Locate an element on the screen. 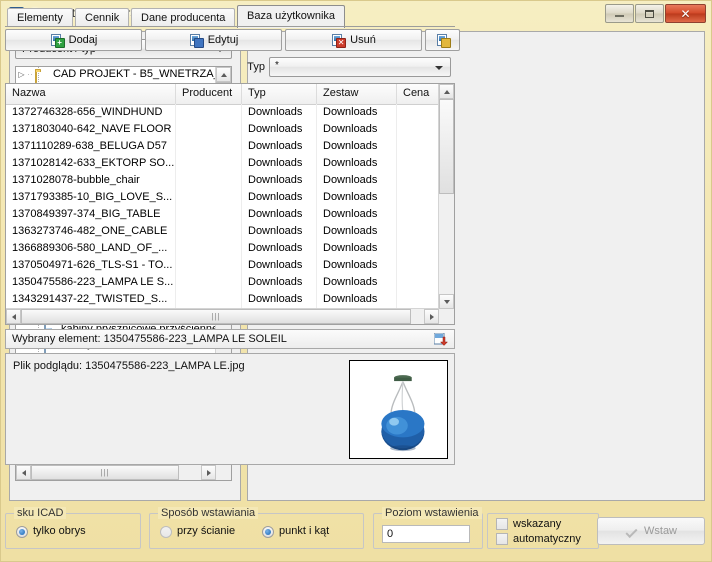  column-header: Zestaw is located at coordinates (357, 94).